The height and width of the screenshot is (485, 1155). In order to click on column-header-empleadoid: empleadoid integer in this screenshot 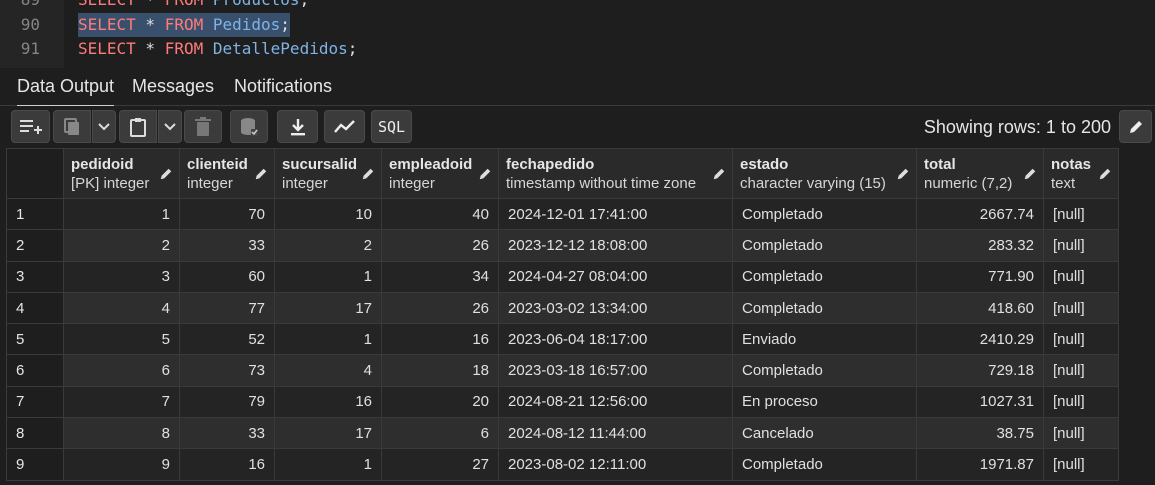, I will do `click(440, 173)`.